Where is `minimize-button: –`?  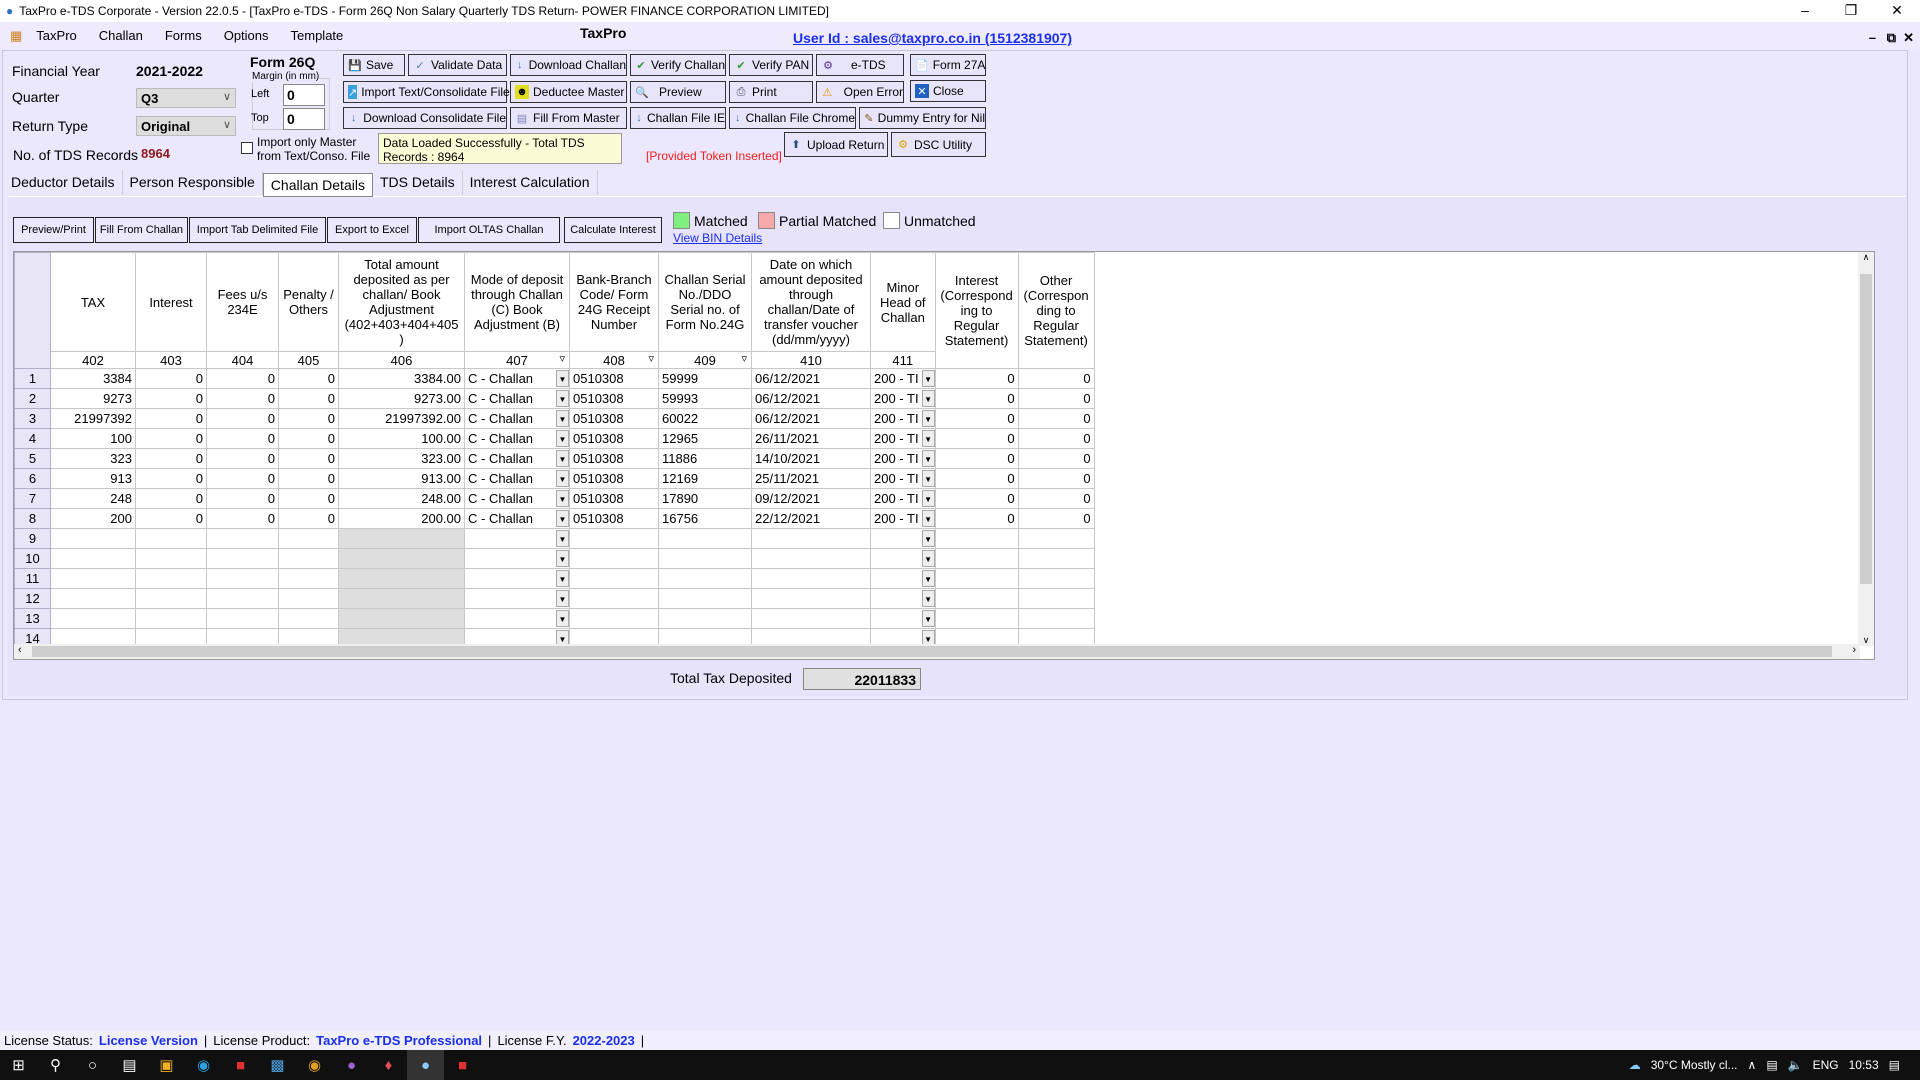
minimize-button: – is located at coordinates (1805, 11).